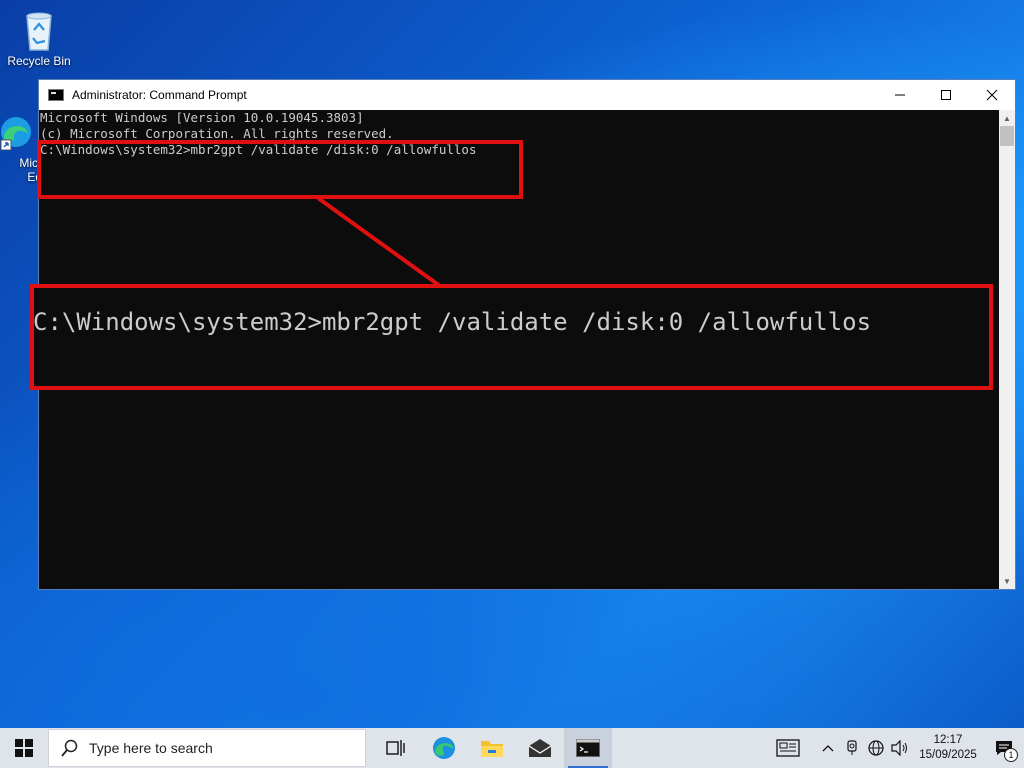 The image size is (1024, 768). I want to click on mail-button, so click(540, 748).